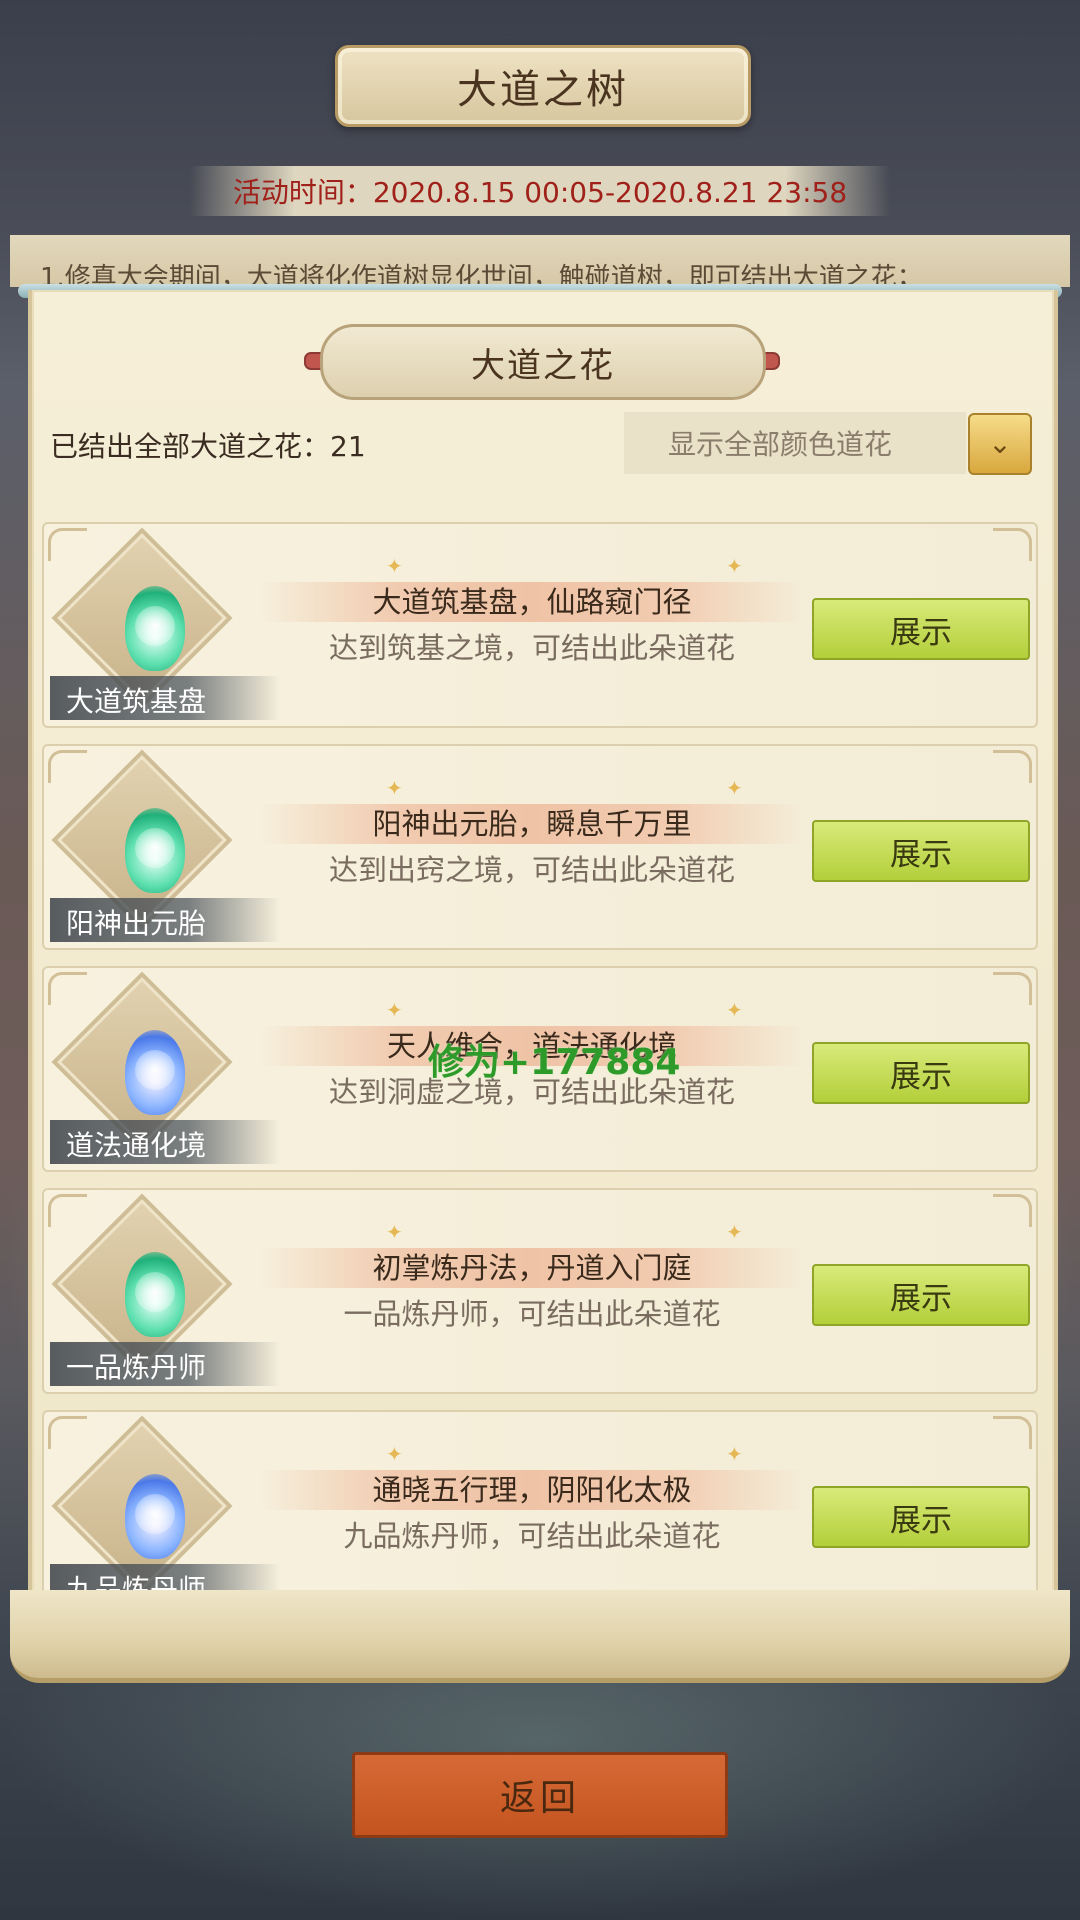 Image resolution: width=1080 pixels, height=1920 pixels. Describe the element at coordinates (540, 261) in the screenshot. I see `description-strip: 1.修真大会期间，大道将化作道树显化世间，触碰道树，即可结出大道之花；` at that location.